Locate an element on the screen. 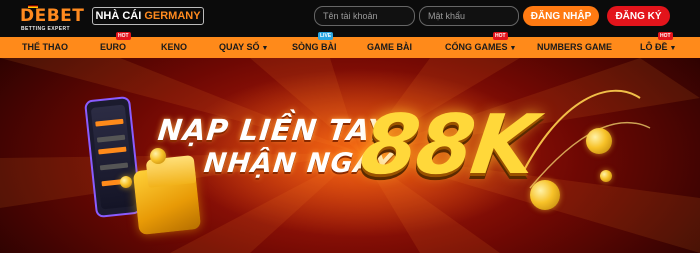  nav-label: THỂ THAO is located at coordinates (45, 47).